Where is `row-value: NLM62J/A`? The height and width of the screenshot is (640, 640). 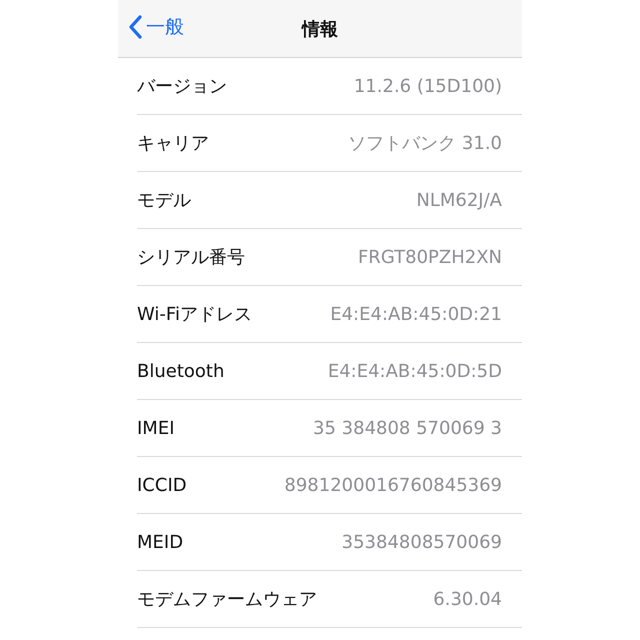
row-value: NLM62J/A is located at coordinates (459, 200).